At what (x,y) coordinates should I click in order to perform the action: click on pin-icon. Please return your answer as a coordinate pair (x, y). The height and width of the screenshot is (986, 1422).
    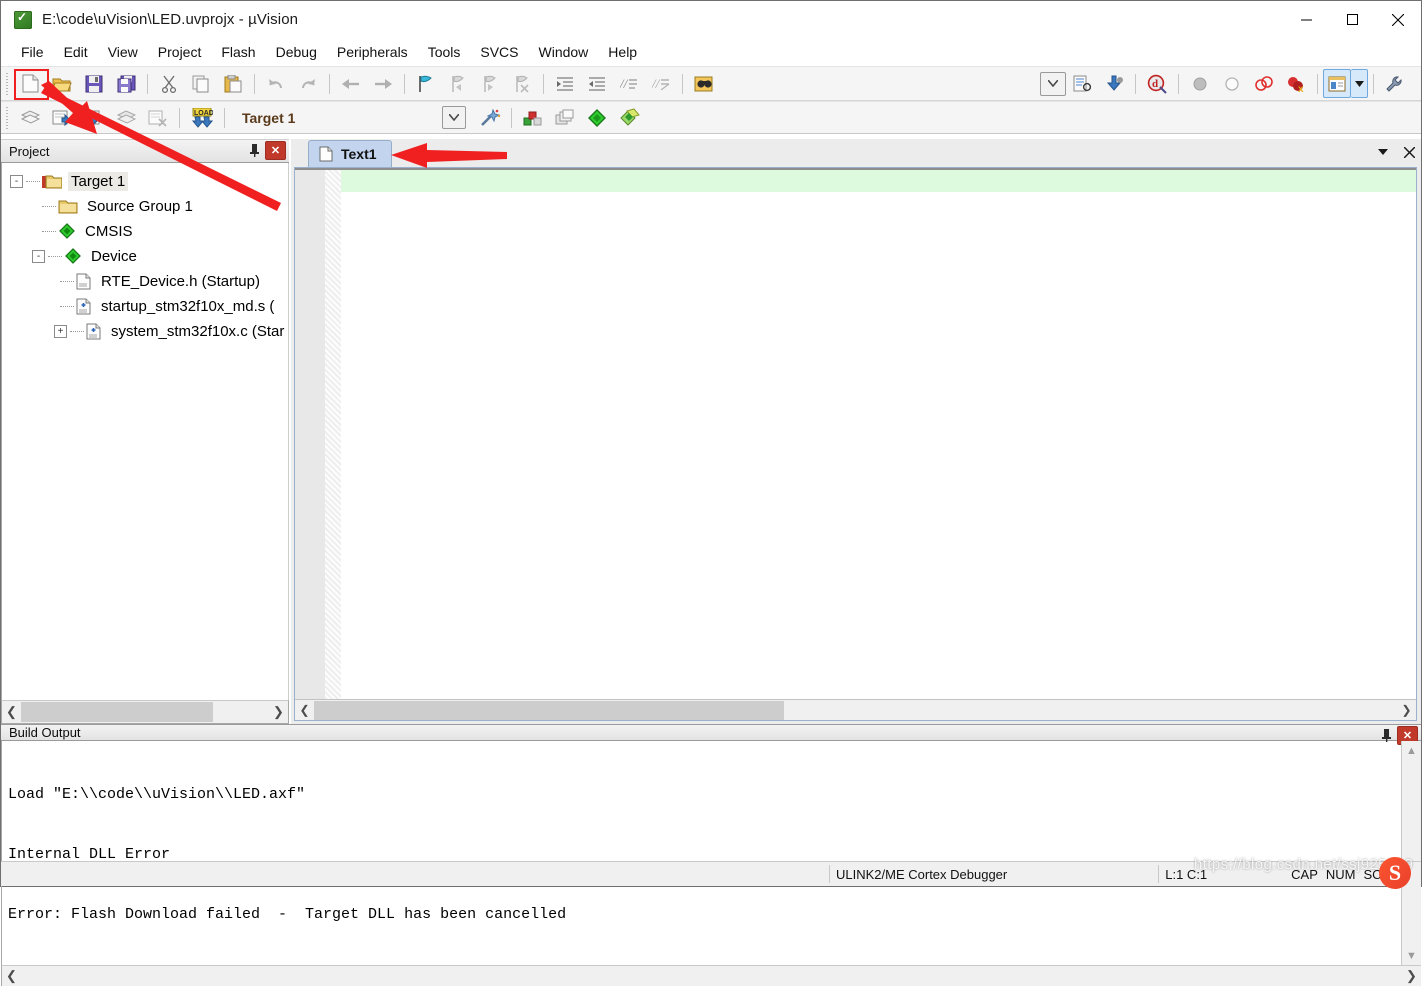
    Looking at the image, I should click on (254, 150).